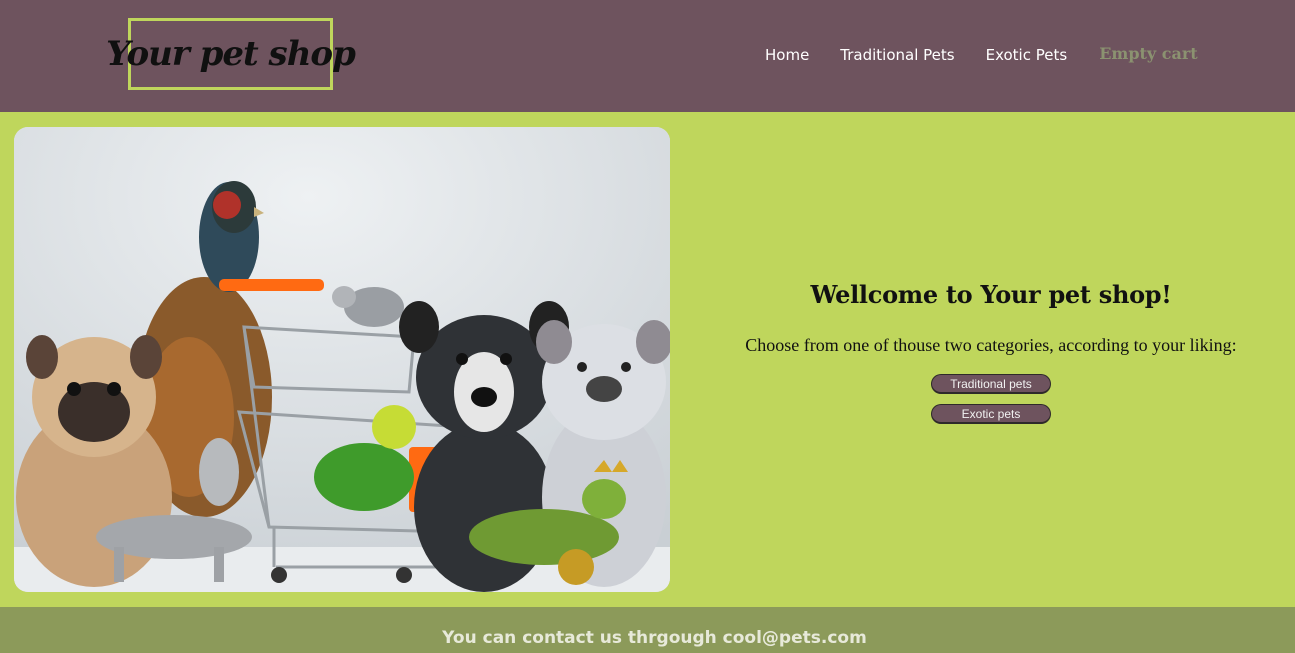 This screenshot has width=1295, height=653. I want to click on cart-link: Empty cart, so click(1148, 54).